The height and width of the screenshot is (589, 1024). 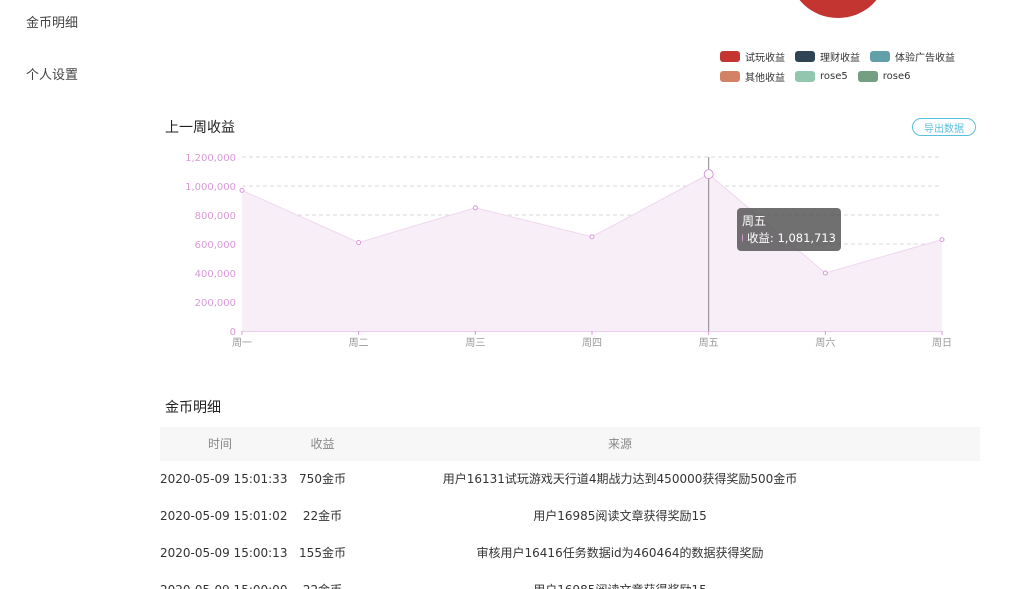 I want to click on x-tick-label: 周三, so click(x=475, y=343).